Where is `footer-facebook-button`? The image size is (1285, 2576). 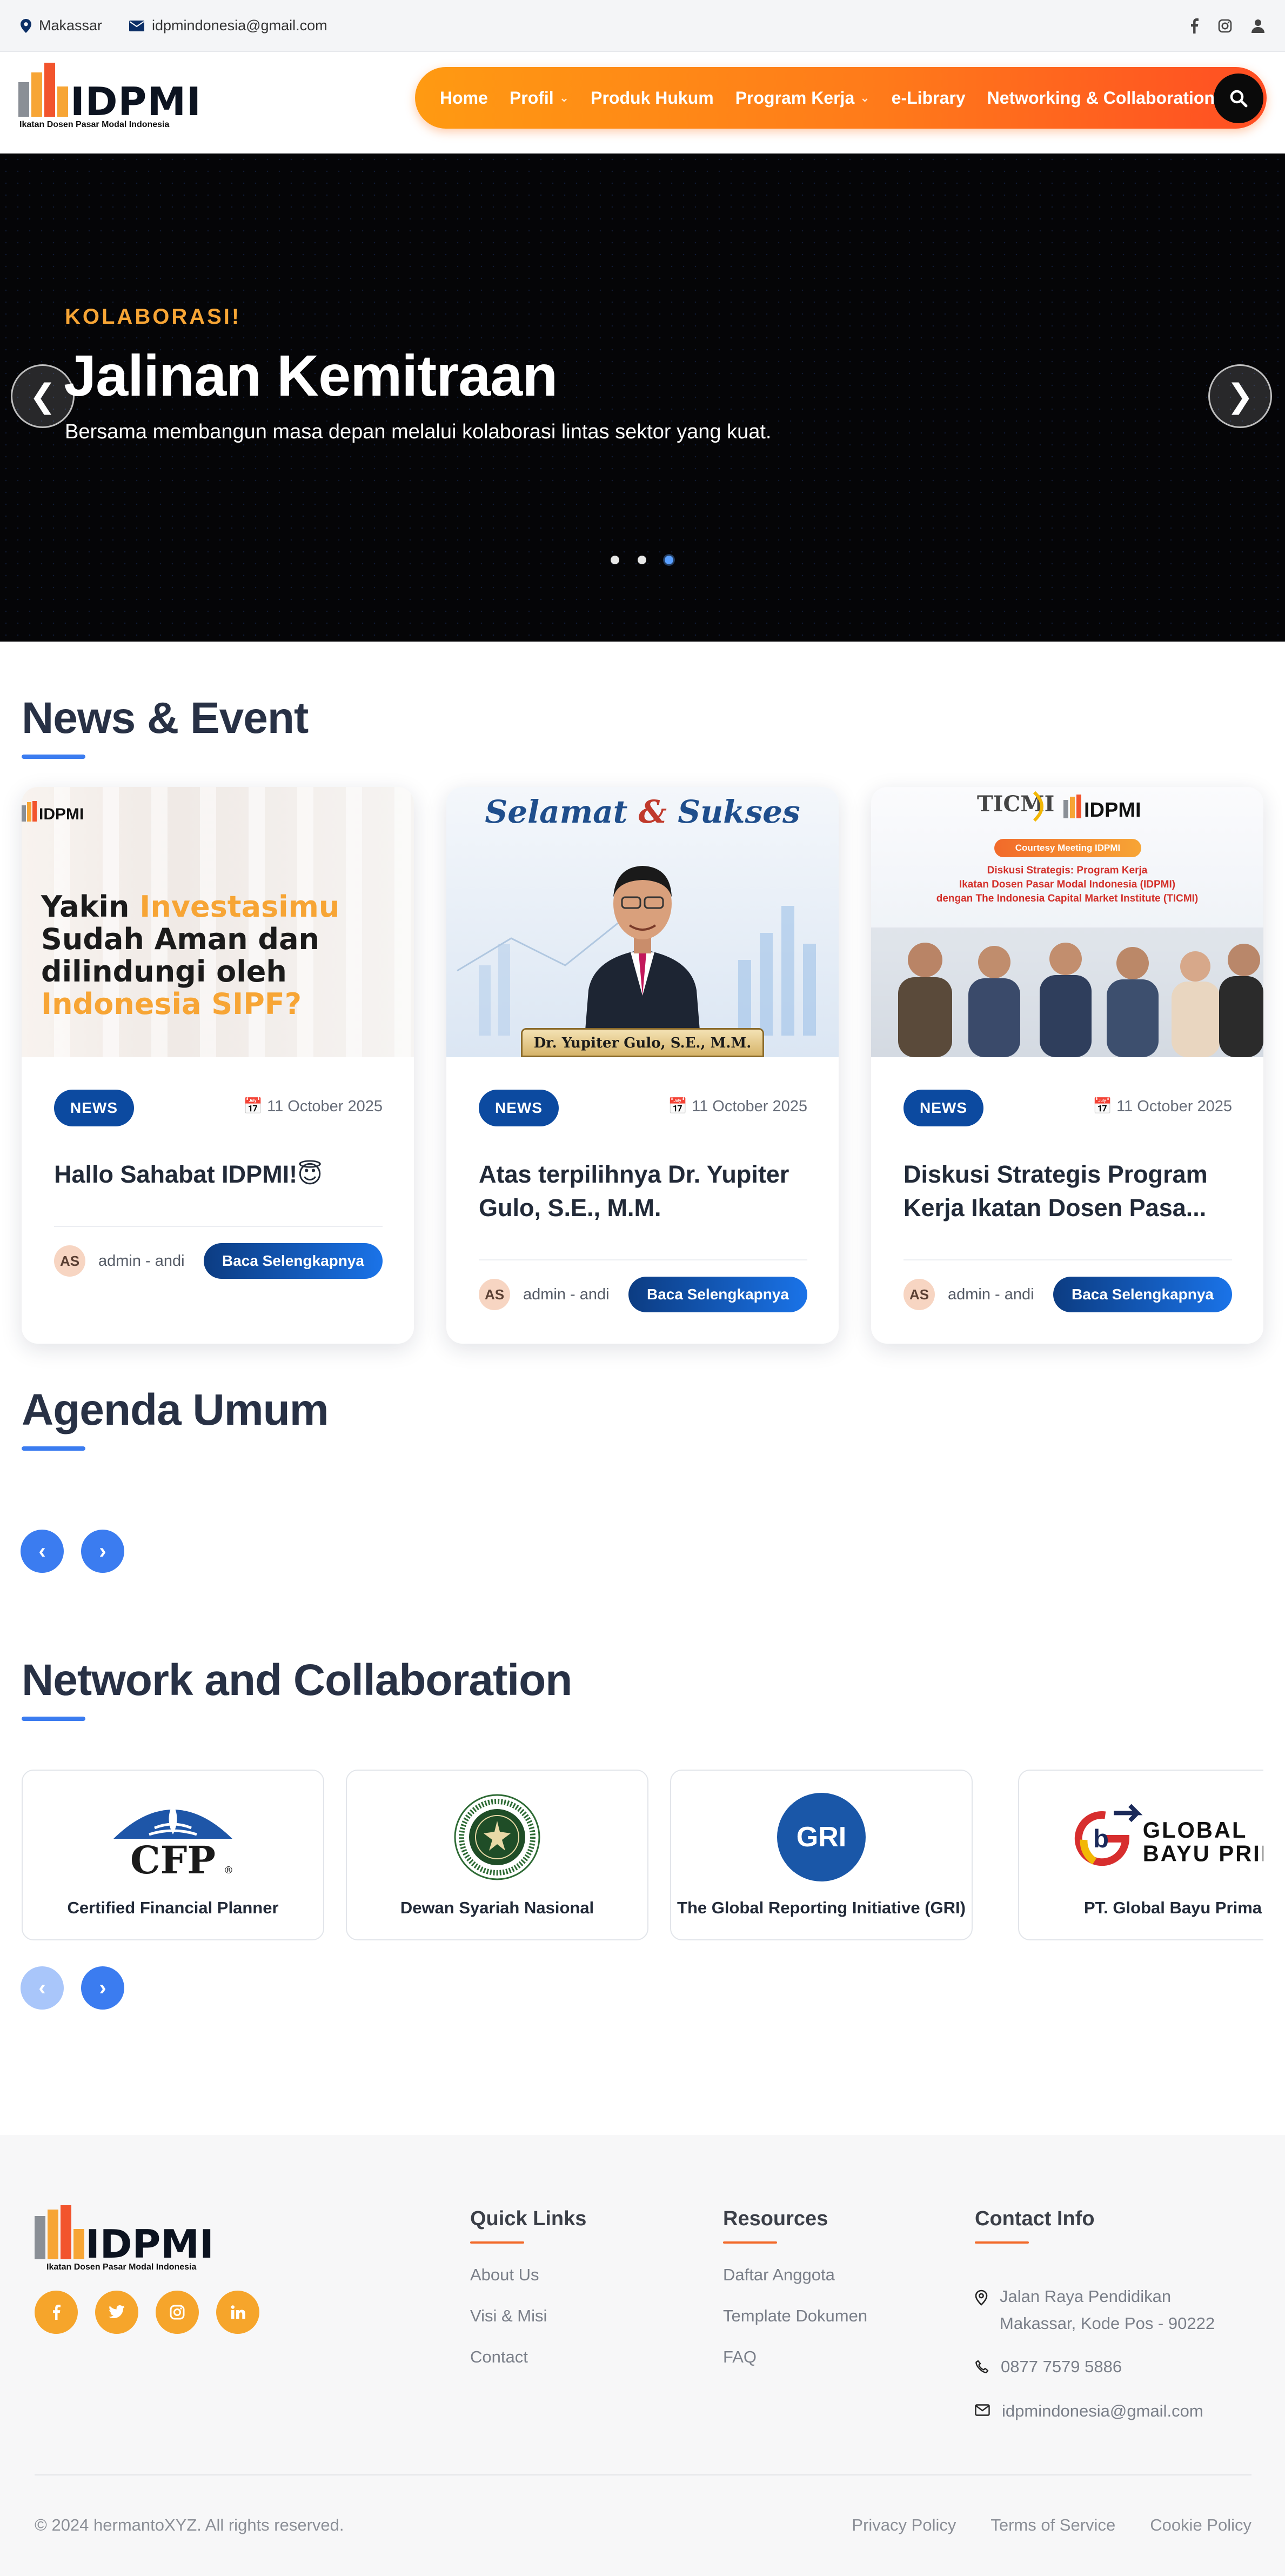 footer-facebook-button is located at coordinates (56, 2313).